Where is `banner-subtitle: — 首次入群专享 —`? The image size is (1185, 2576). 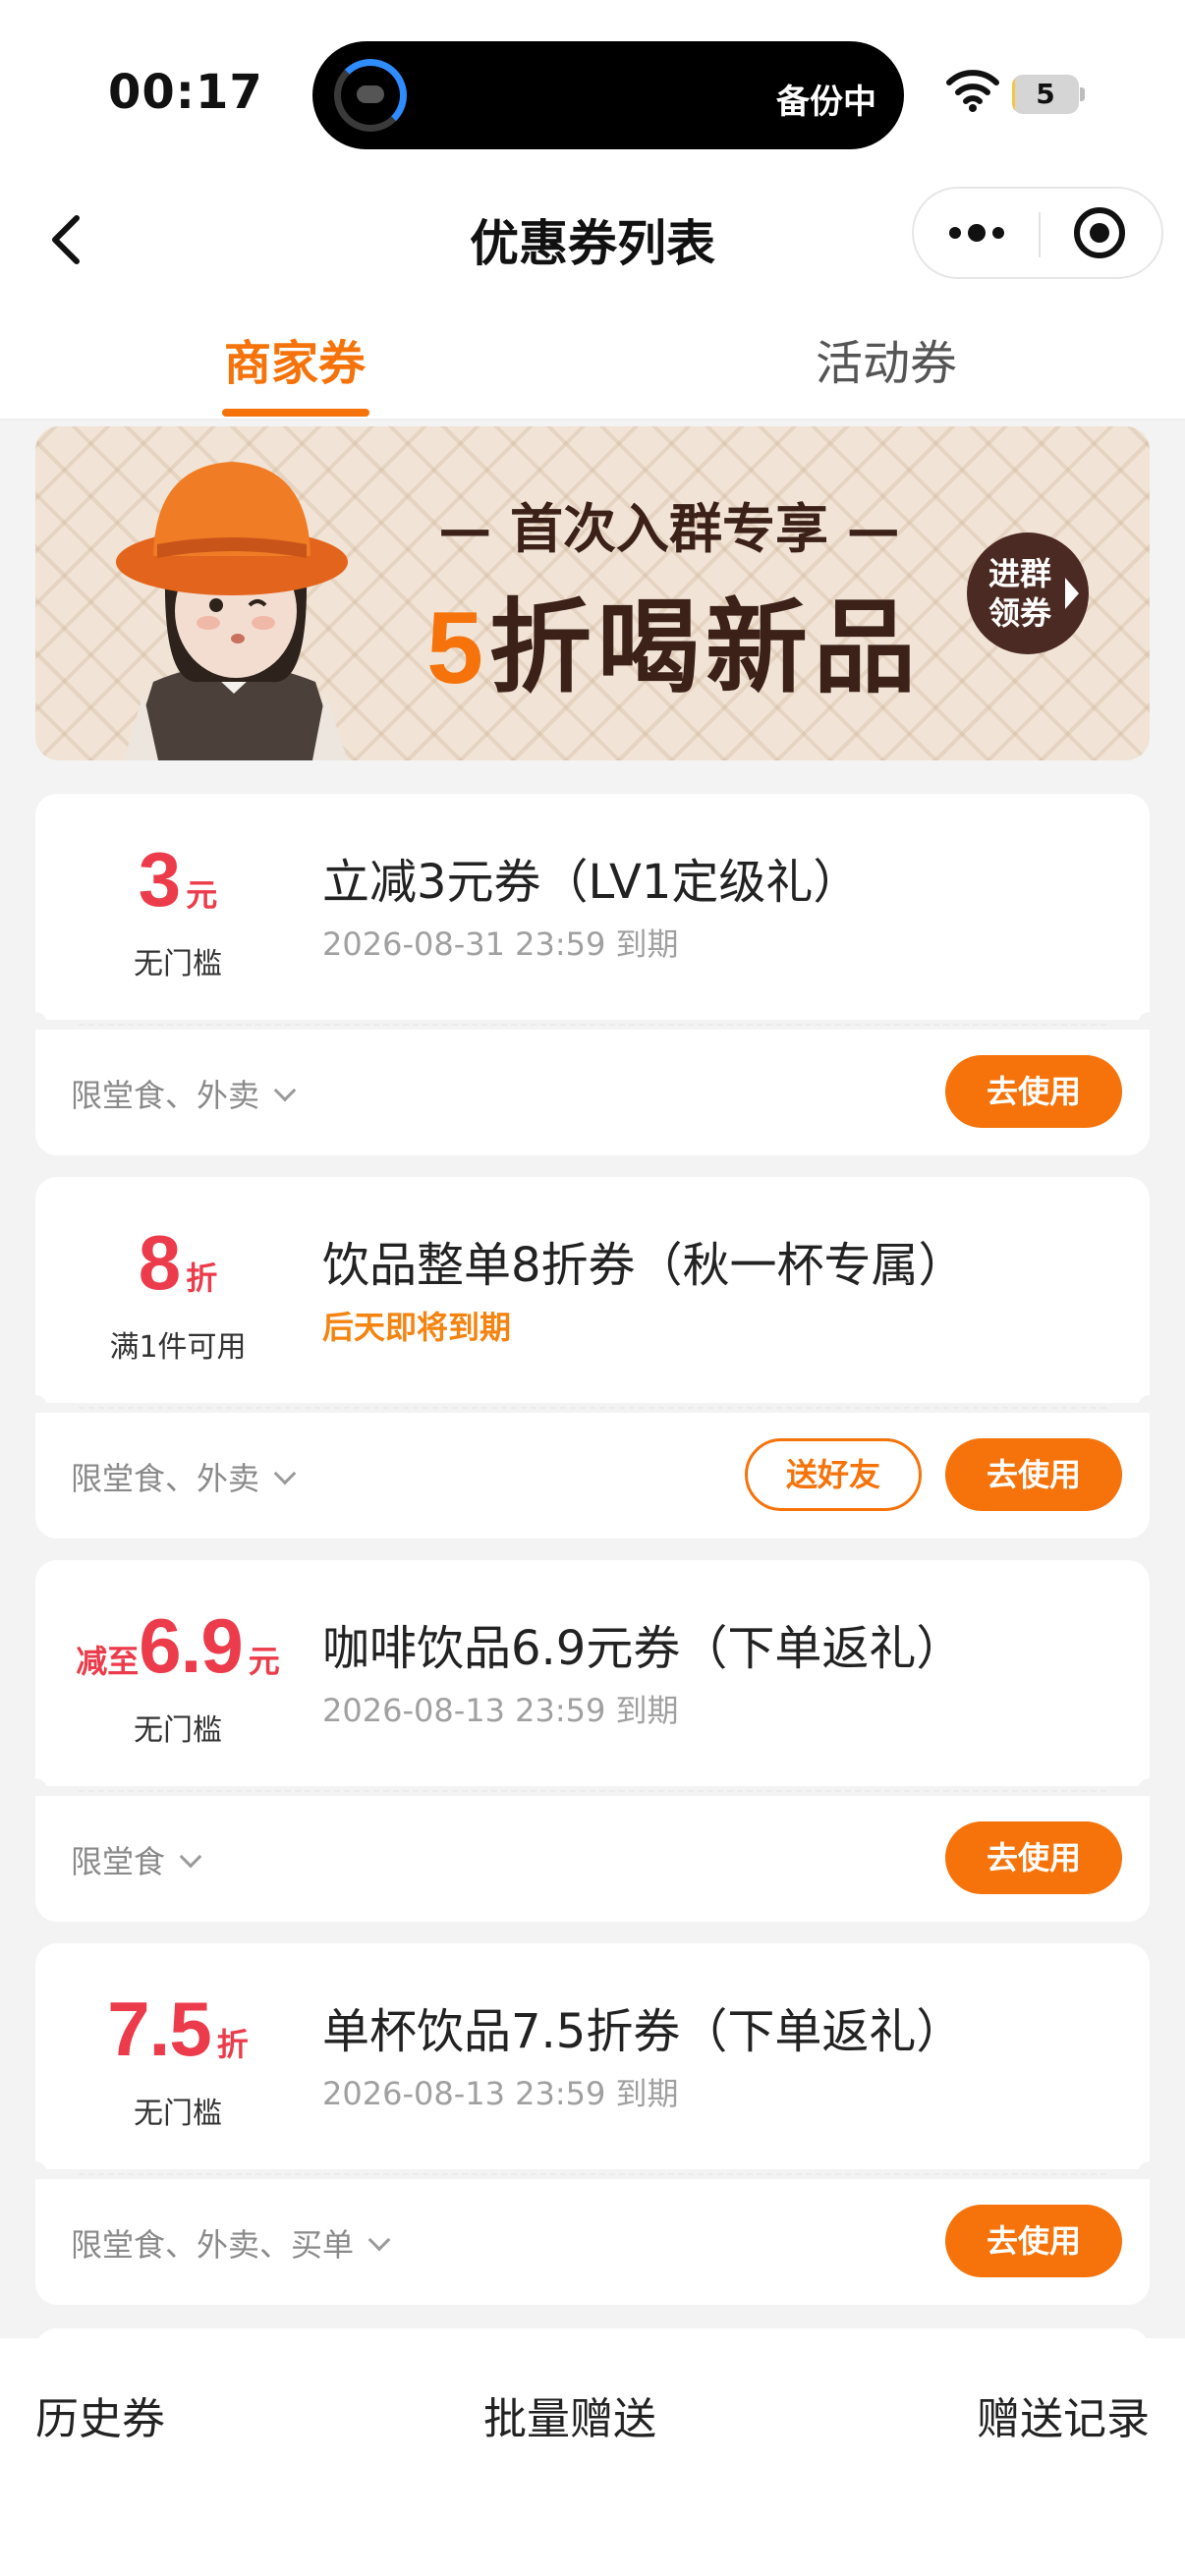
banner-subtitle: — 首次入群专享 — is located at coordinates (669, 528).